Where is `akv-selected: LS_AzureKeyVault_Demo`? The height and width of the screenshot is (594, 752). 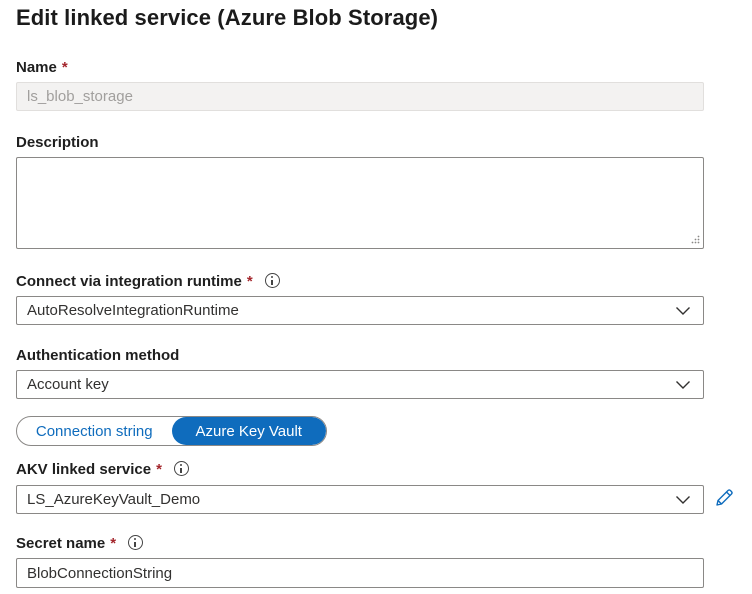
akv-selected: LS_AzureKeyVault_Demo is located at coordinates (114, 499).